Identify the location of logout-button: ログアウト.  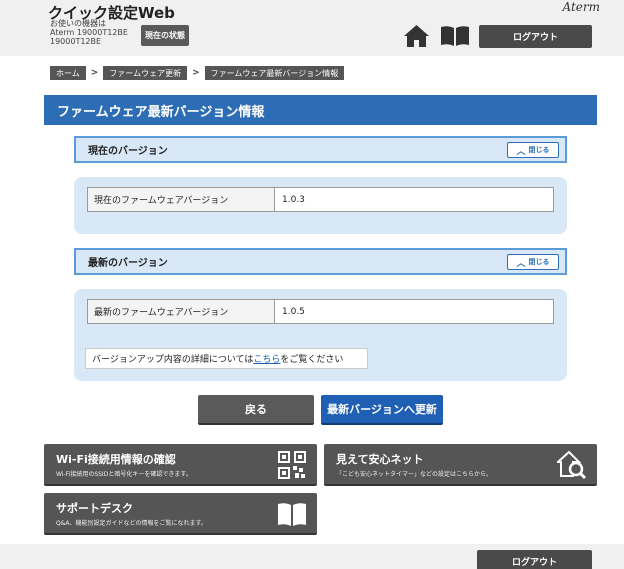
(535, 36).